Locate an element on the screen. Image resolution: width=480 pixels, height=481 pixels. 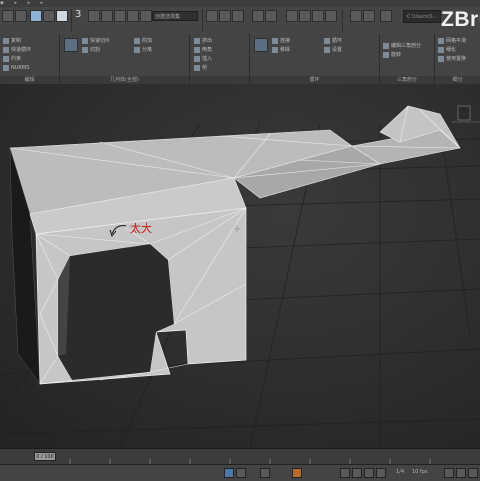
tessellate-icon is located at coordinates (441, 49).